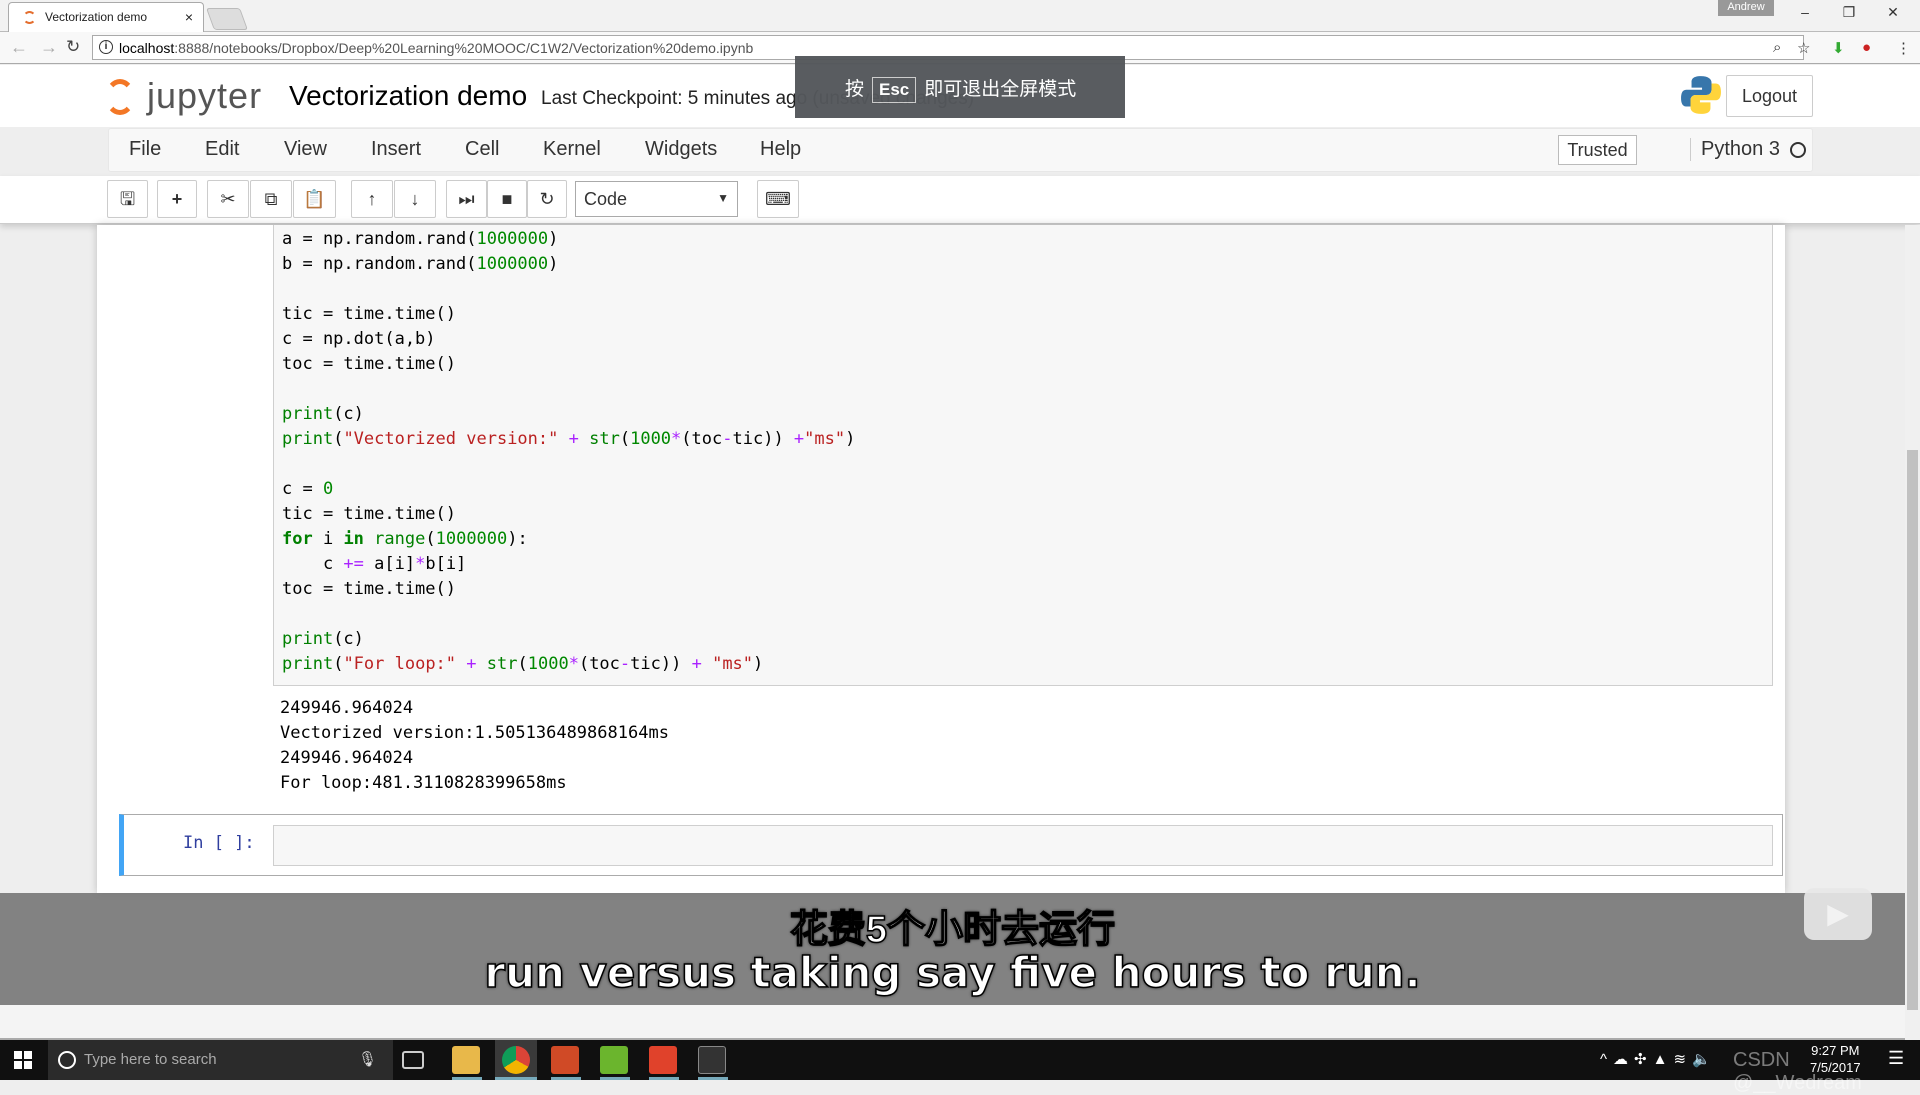 The width and height of the screenshot is (1920, 1095). Describe the element at coordinates (952, 930) in the screenshot. I see `subtitle-chinese: 花费5个小时去运行` at that location.